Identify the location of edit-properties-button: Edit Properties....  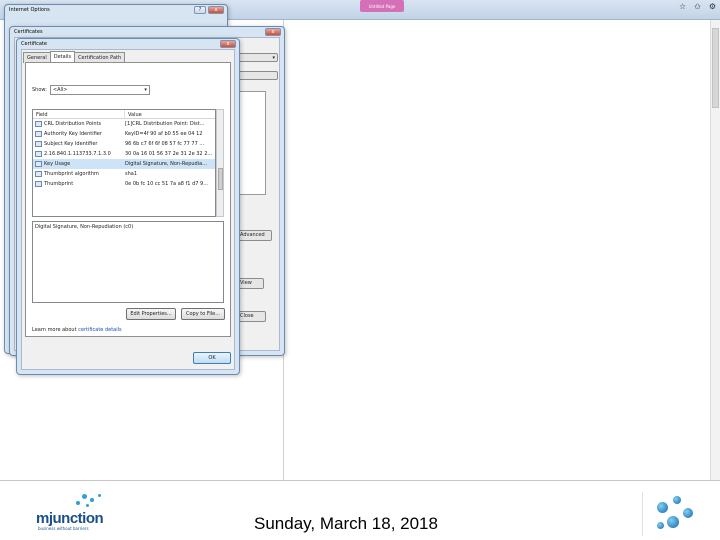
(151, 314).